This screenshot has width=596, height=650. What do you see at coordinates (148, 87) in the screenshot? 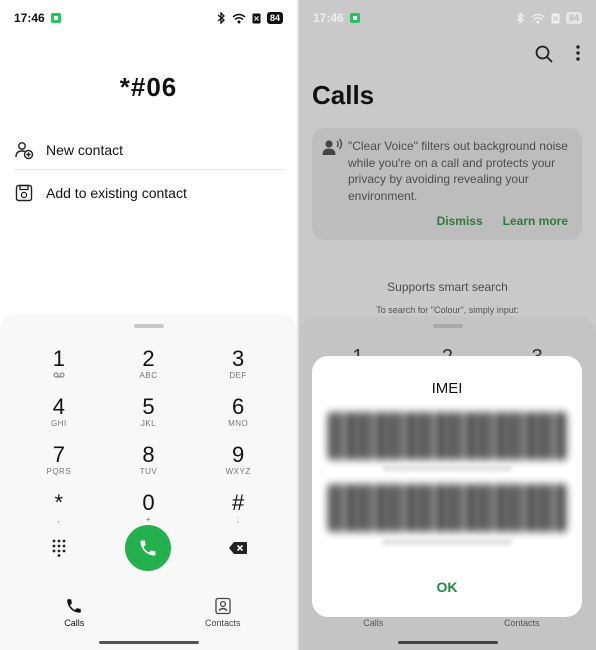
I see `dialed-number: *#06` at bounding box center [148, 87].